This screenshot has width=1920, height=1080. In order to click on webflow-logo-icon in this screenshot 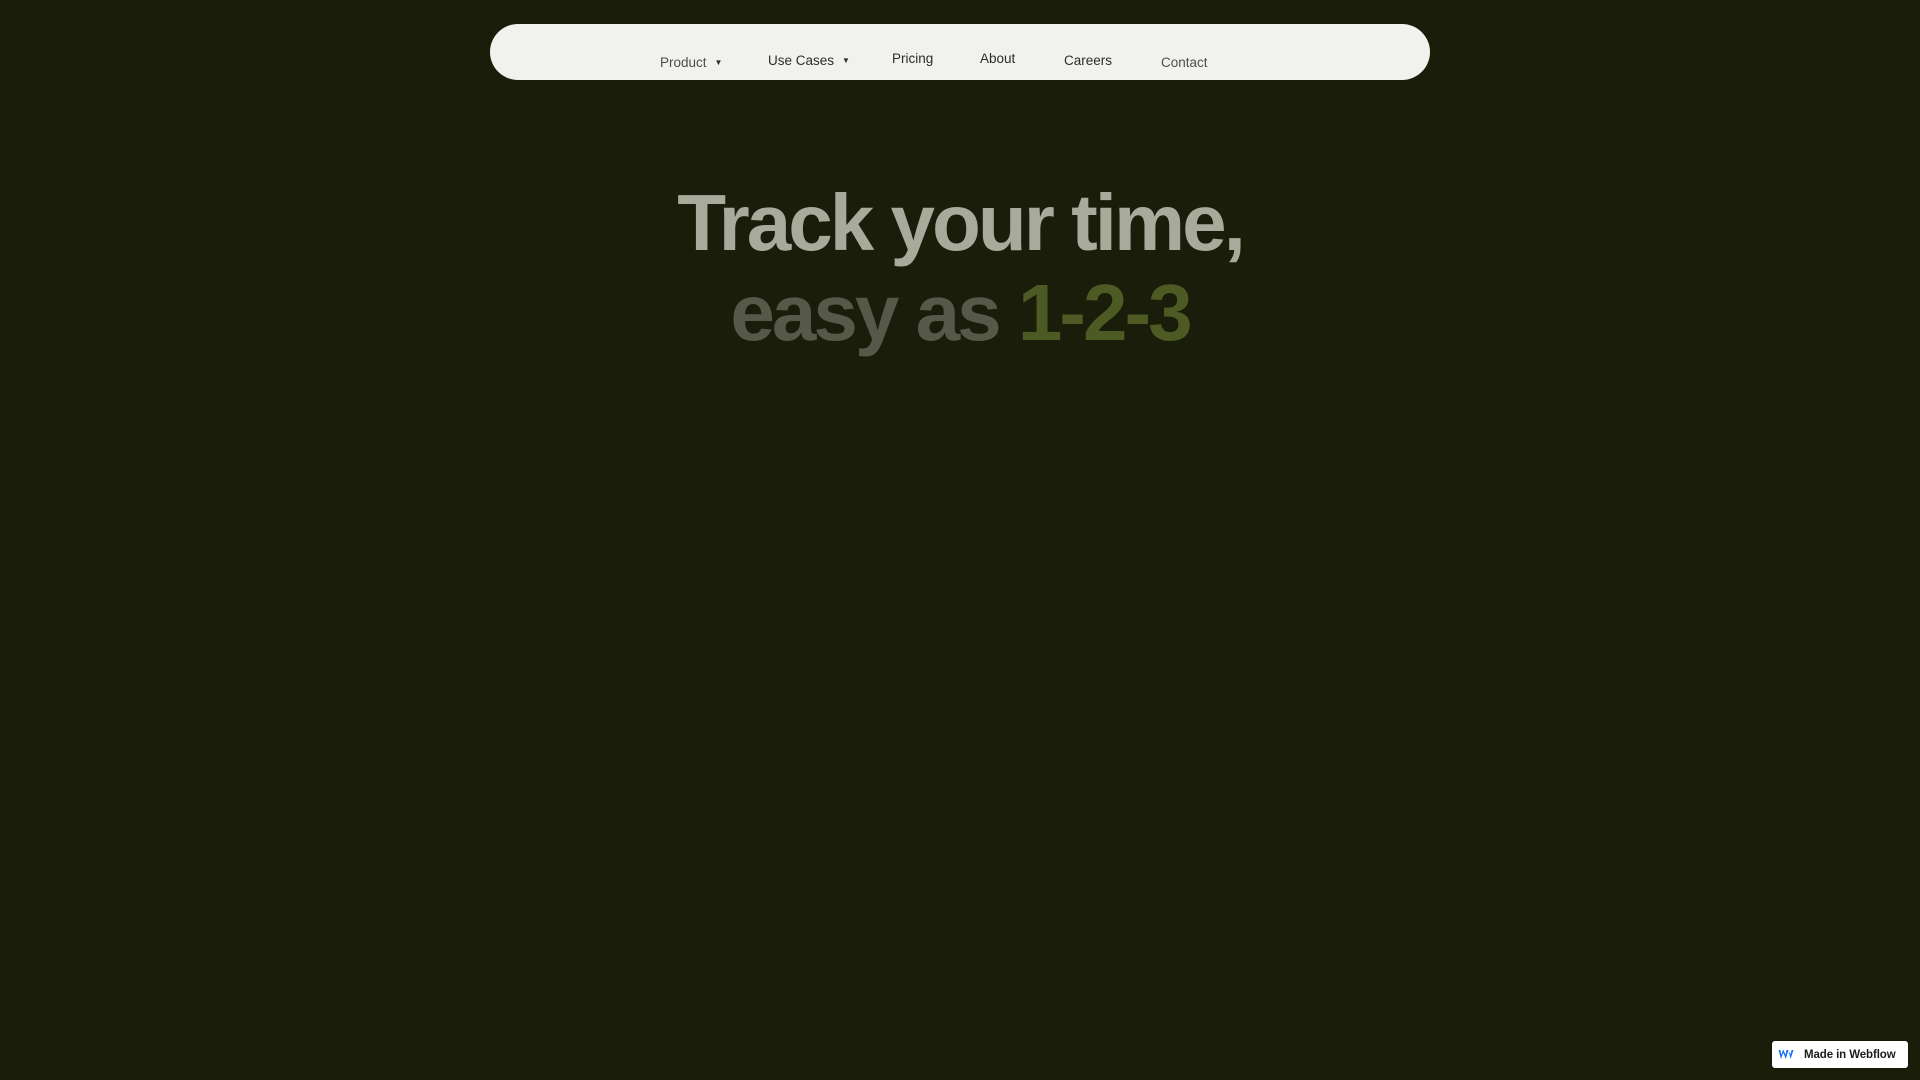, I will do `click(1786, 1055)`.